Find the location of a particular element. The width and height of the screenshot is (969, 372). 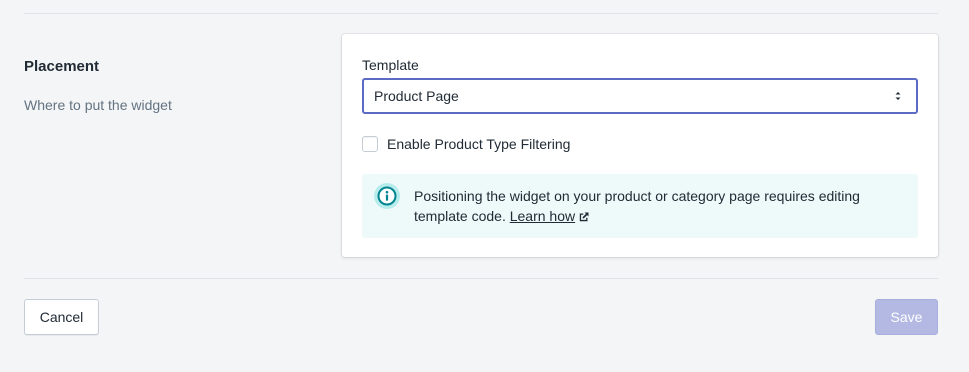

template-select: Product Page is located at coordinates (640, 96).